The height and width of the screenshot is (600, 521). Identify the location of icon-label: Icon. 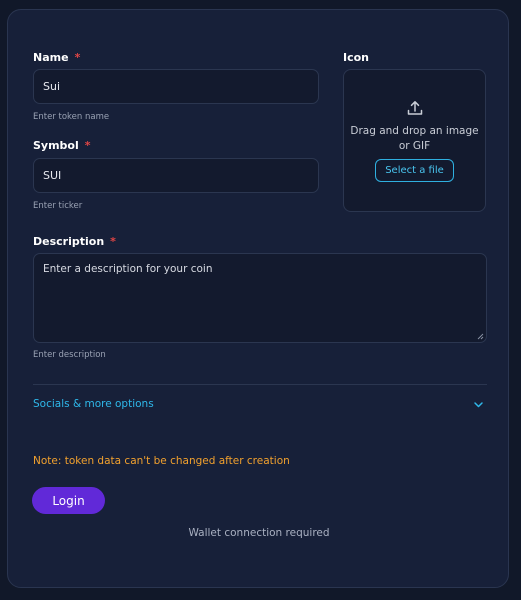
(356, 57).